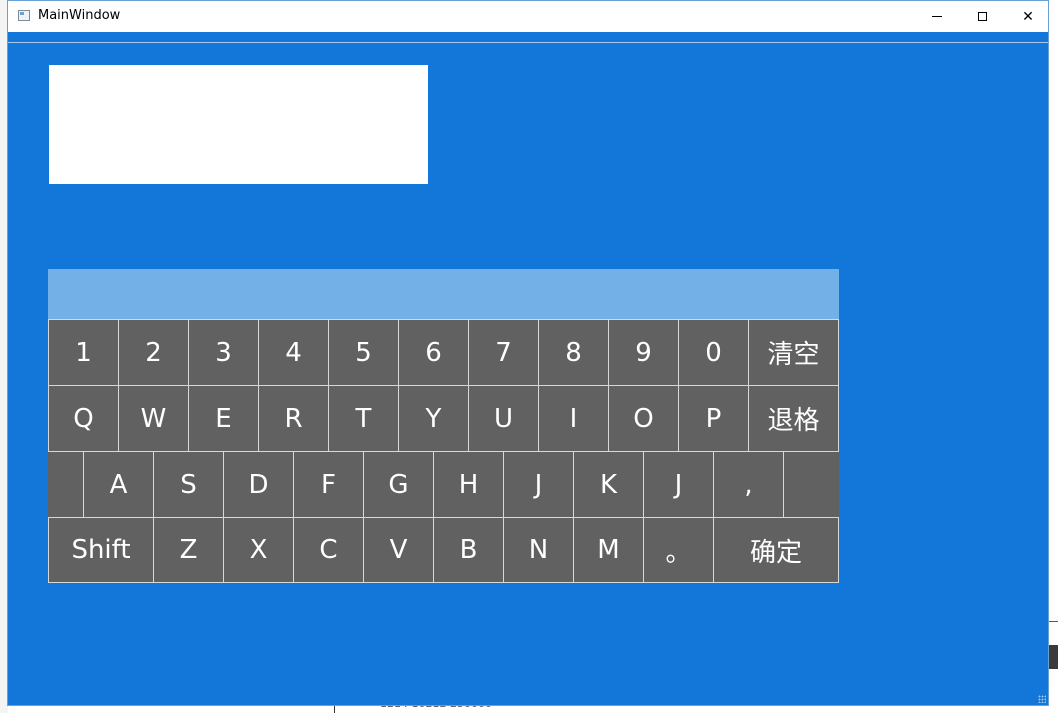  What do you see at coordinates (258, 550) in the screenshot?
I see `key-x: X` at bounding box center [258, 550].